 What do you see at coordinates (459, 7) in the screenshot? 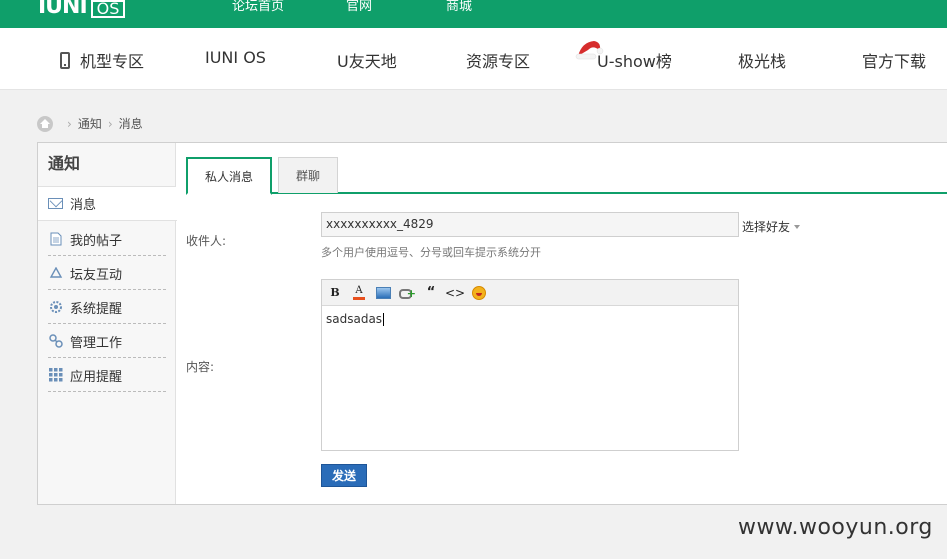
I see `top-link-store: 商城` at bounding box center [459, 7].